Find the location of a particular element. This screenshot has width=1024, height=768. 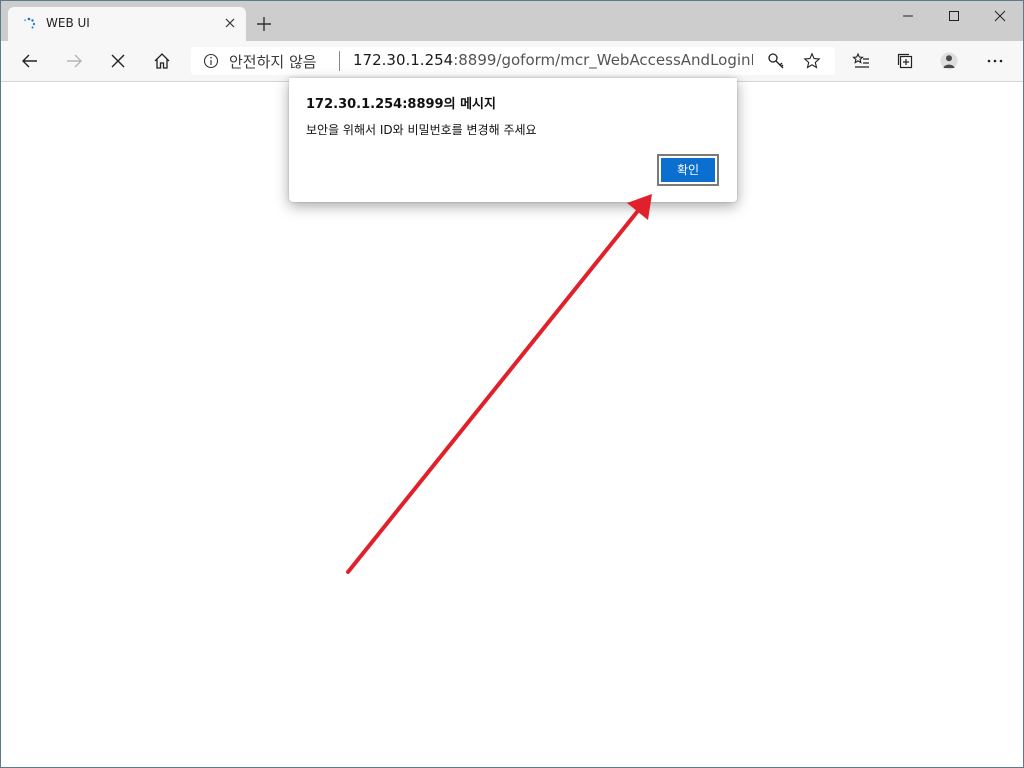

stop-button is located at coordinates (118, 61).